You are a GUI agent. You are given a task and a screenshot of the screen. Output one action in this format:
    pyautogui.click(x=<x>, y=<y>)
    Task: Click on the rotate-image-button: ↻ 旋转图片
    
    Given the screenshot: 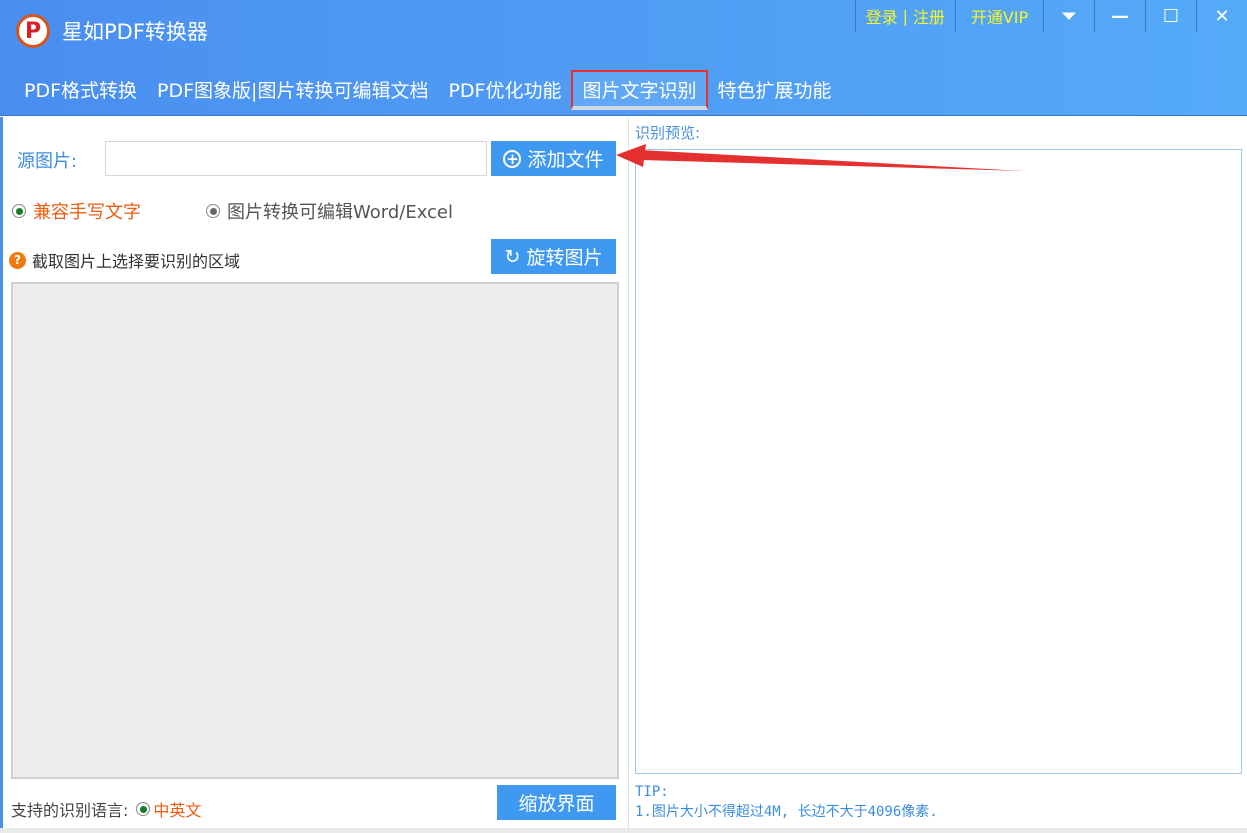 What is the action you would take?
    pyautogui.click(x=553, y=256)
    